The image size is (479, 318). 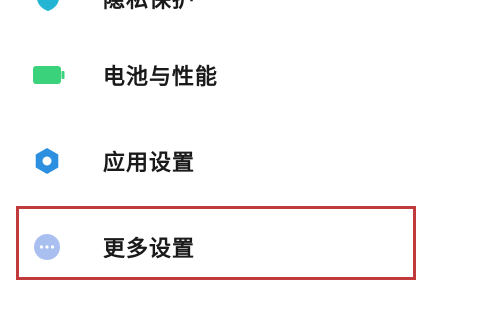 What do you see at coordinates (239, 13) in the screenshot?
I see `settings-item-privacy: 隐私保护` at bounding box center [239, 13].